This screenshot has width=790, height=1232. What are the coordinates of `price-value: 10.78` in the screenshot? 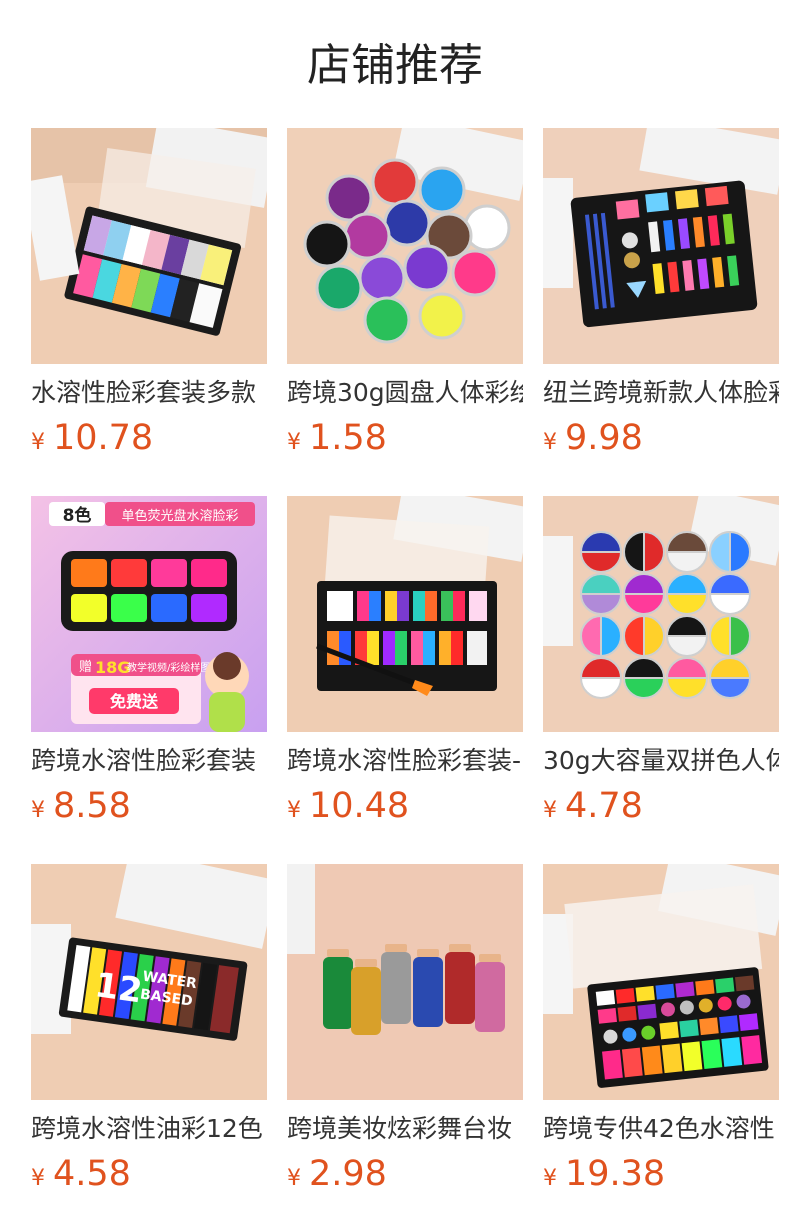 It's located at (103, 438).